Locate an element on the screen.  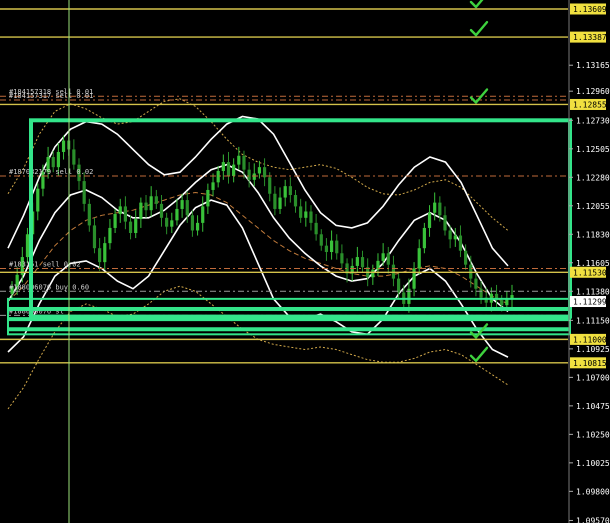
order-label: #188006076 buy 0.60 is located at coordinates (49, 287).